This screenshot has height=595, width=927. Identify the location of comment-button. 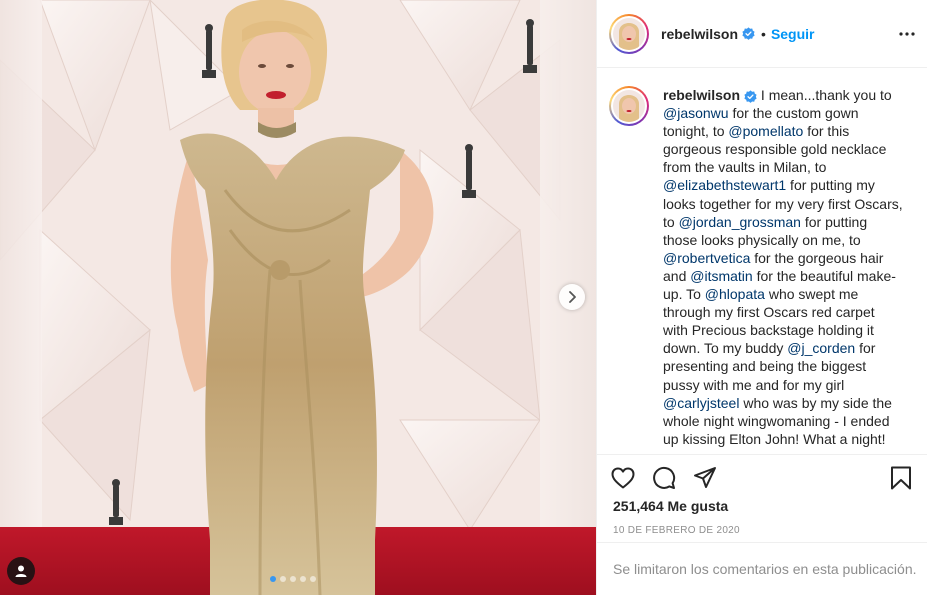
(664, 478).